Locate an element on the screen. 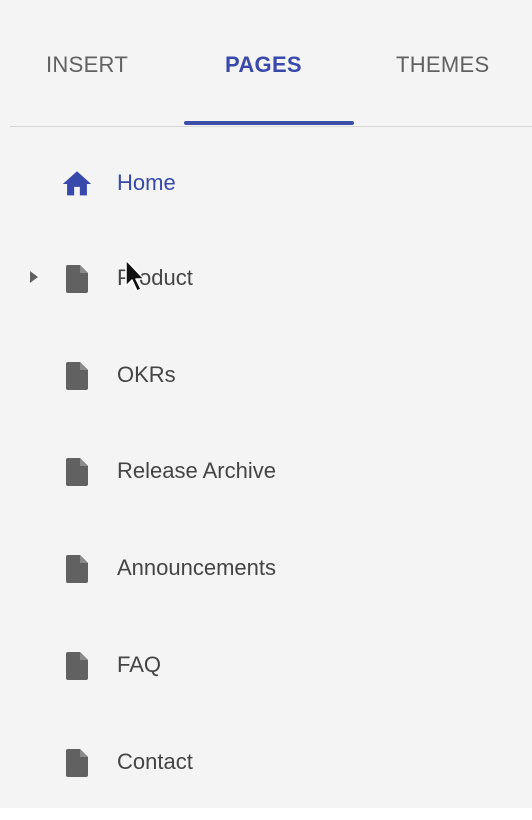  page-item-label: Home is located at coordinates (146, 182).